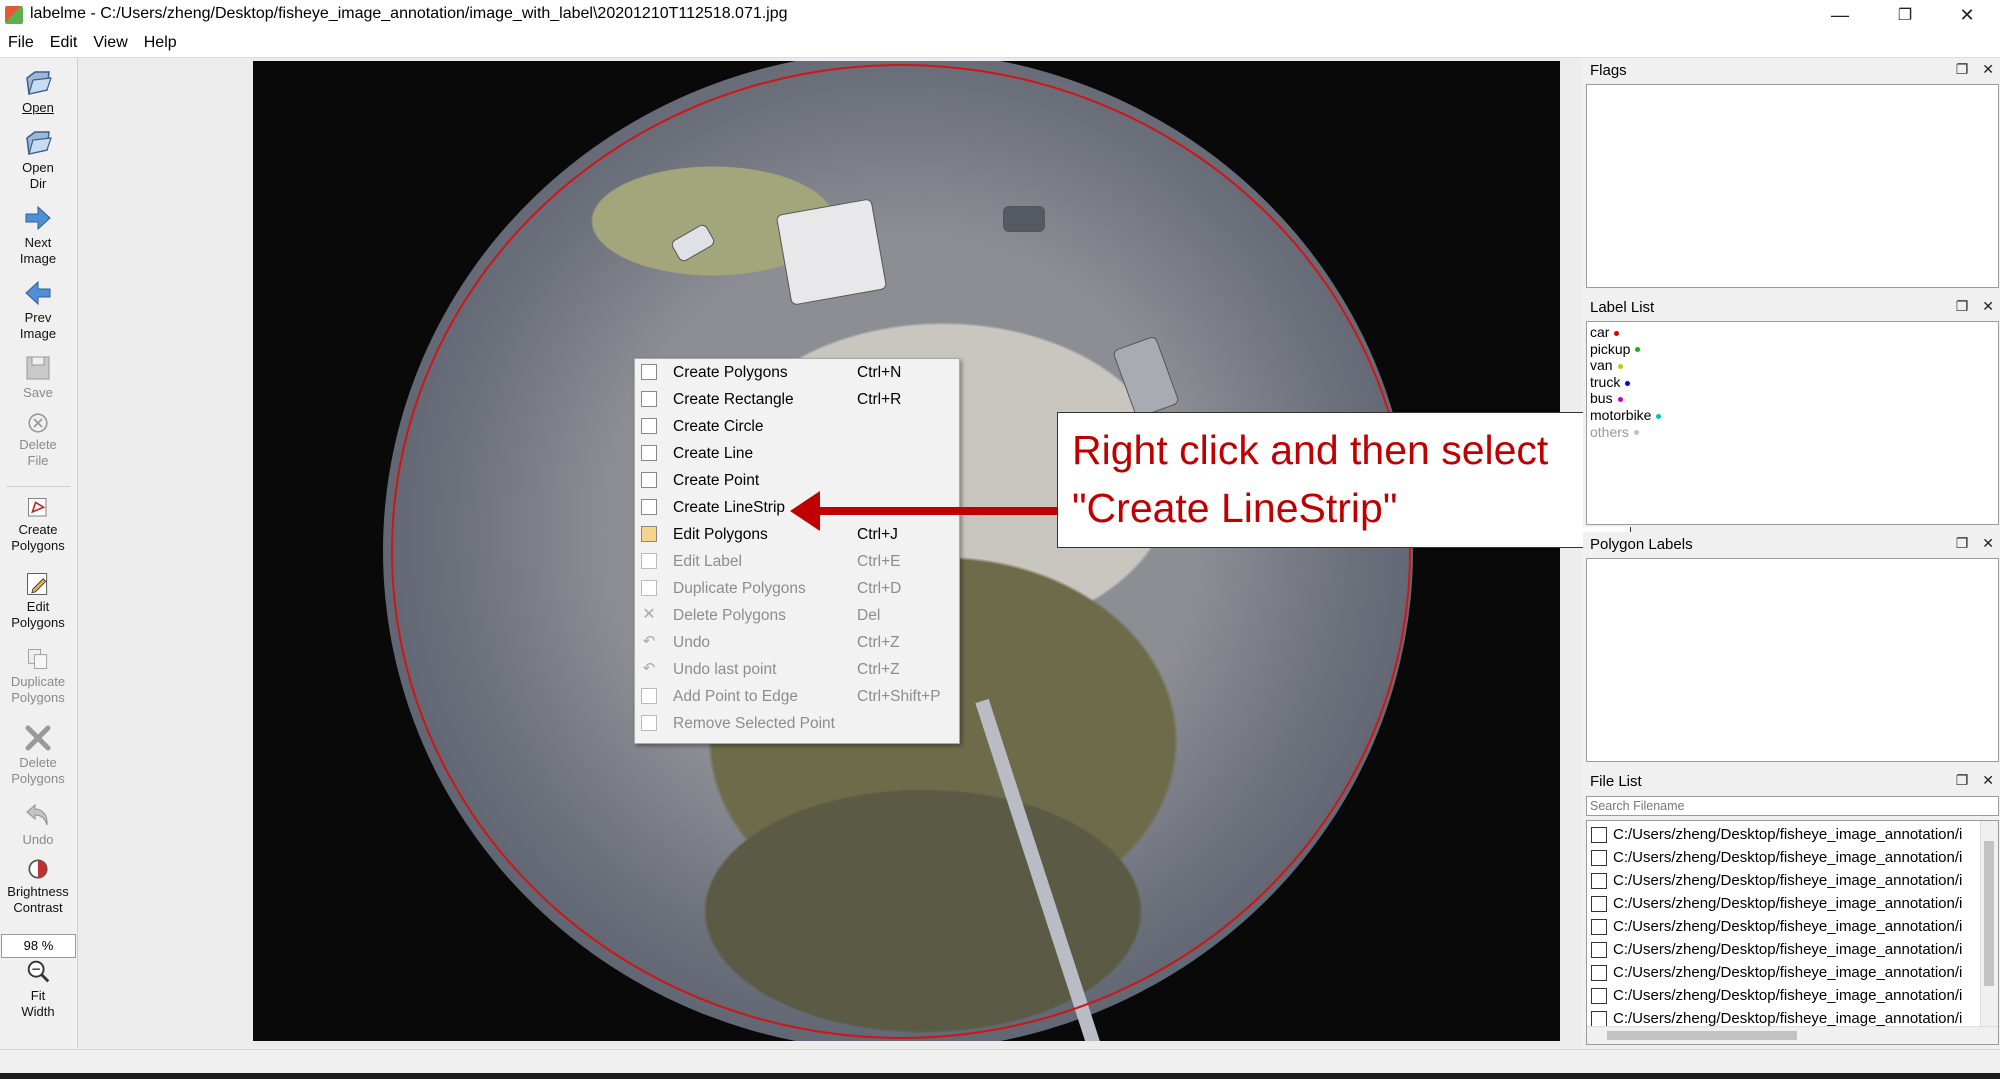 This screenshot has height=1079, width=2000. Describe the element at coordinates (1792, 806) in the screenshot. I see `search-filename-input: Search Filename` at that location.